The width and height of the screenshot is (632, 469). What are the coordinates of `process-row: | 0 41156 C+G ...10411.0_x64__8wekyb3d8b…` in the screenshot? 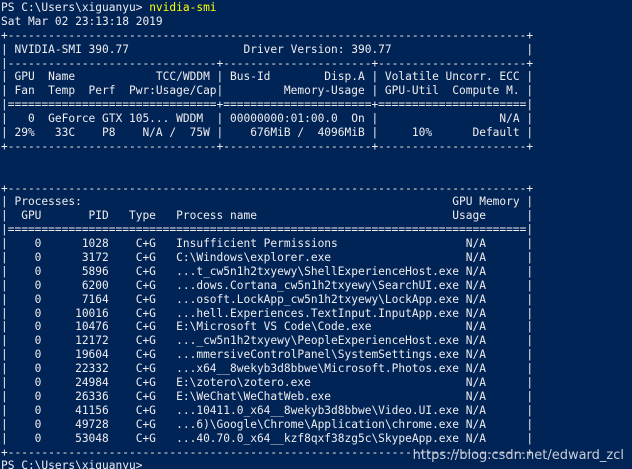 It's located at (267, 410).